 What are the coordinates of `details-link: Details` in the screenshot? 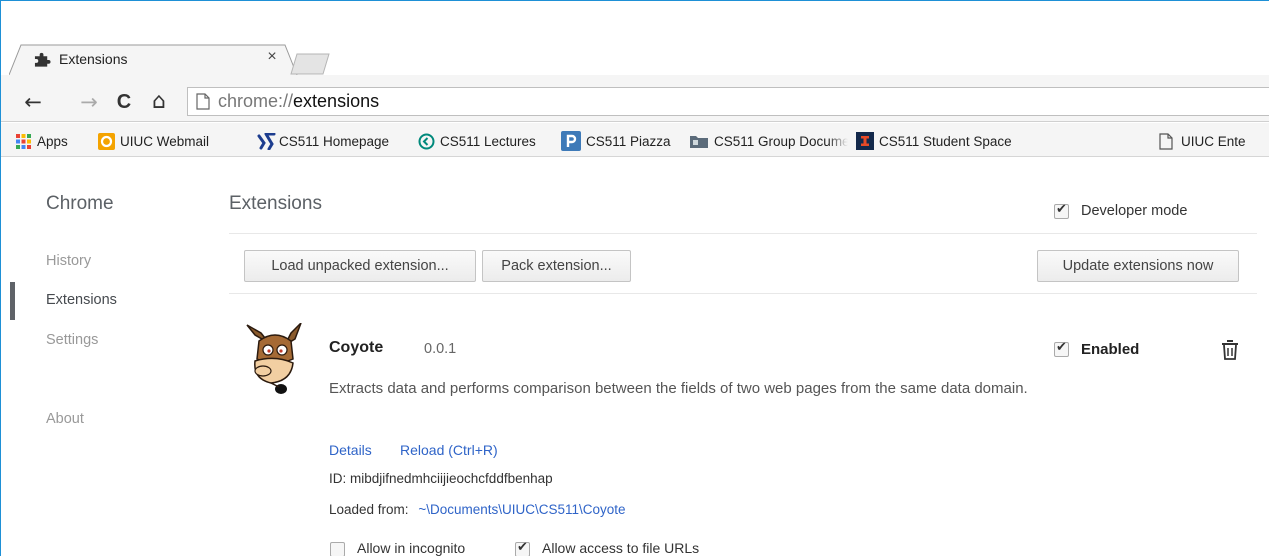 It's located at (350, 450).